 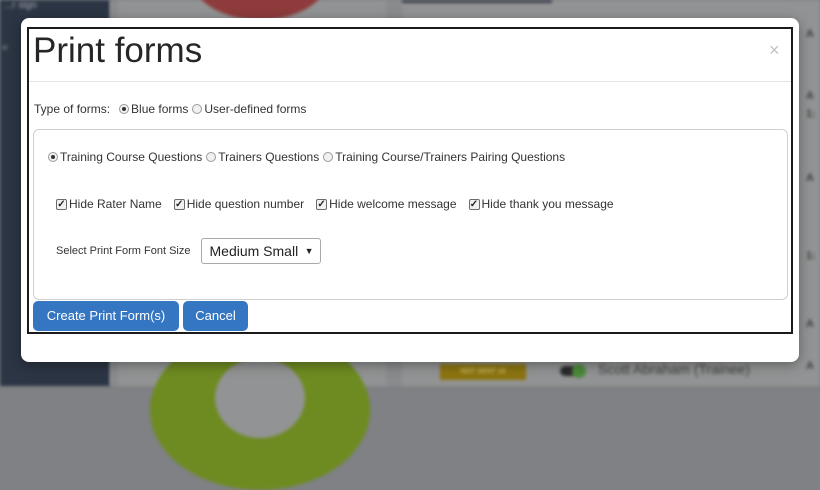 I want to click on header-divider, so click(x=410, y=81).